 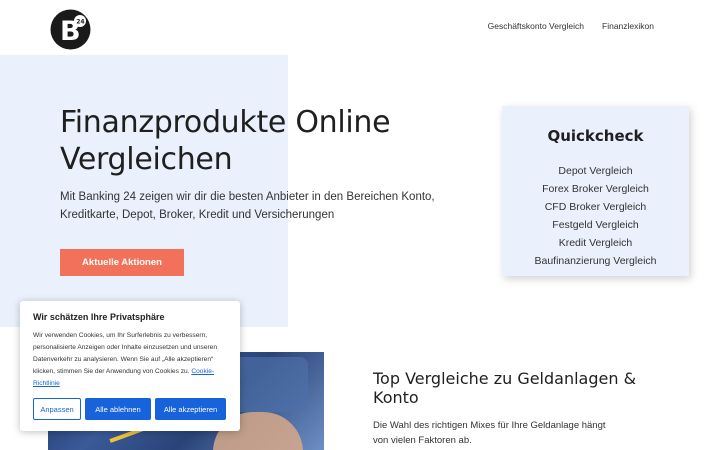 I want to click on cookie-buttons: Anpassen Alle ablehnen Alle akzeptieren, so click(x=129, y=409).